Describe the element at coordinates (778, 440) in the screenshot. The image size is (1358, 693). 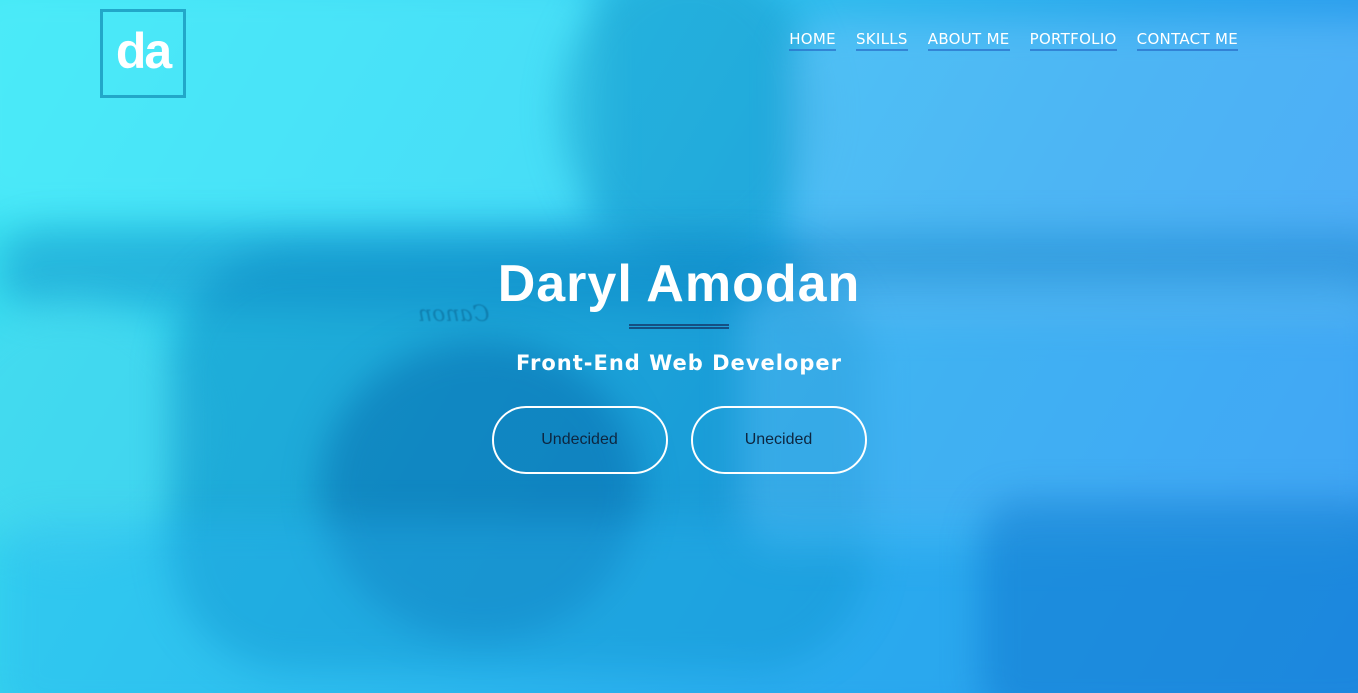
I see `undecided-button-2: Unecided` at that location.